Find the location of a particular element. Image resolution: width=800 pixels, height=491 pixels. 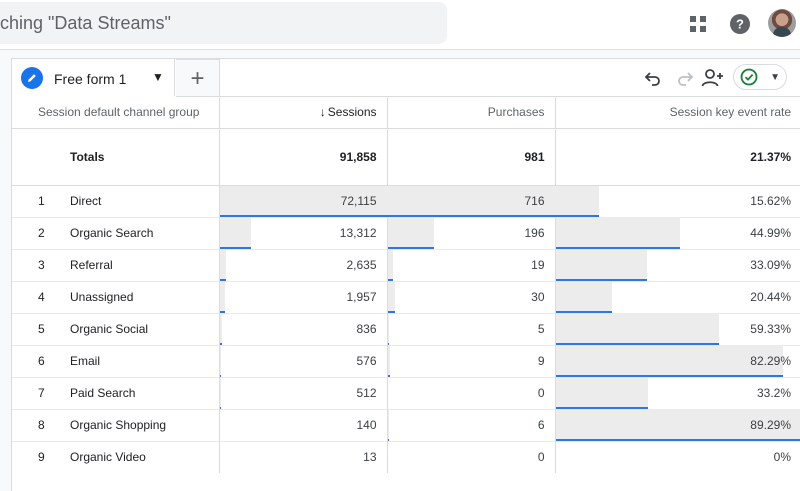

channel-name: Organic Search is located at coordinates (112, 233).